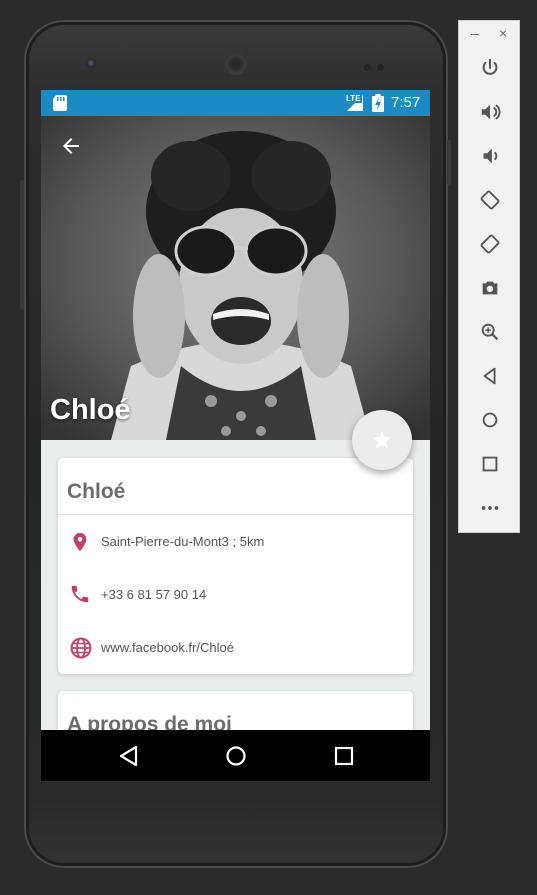 This screenshot has height=895, width=537. What do you see at coordinates (183, 541) in the screenshot?
I see `location-text: Saint-Pierre-du-Mont3 ; 5km` at bounding box center [183, 541].